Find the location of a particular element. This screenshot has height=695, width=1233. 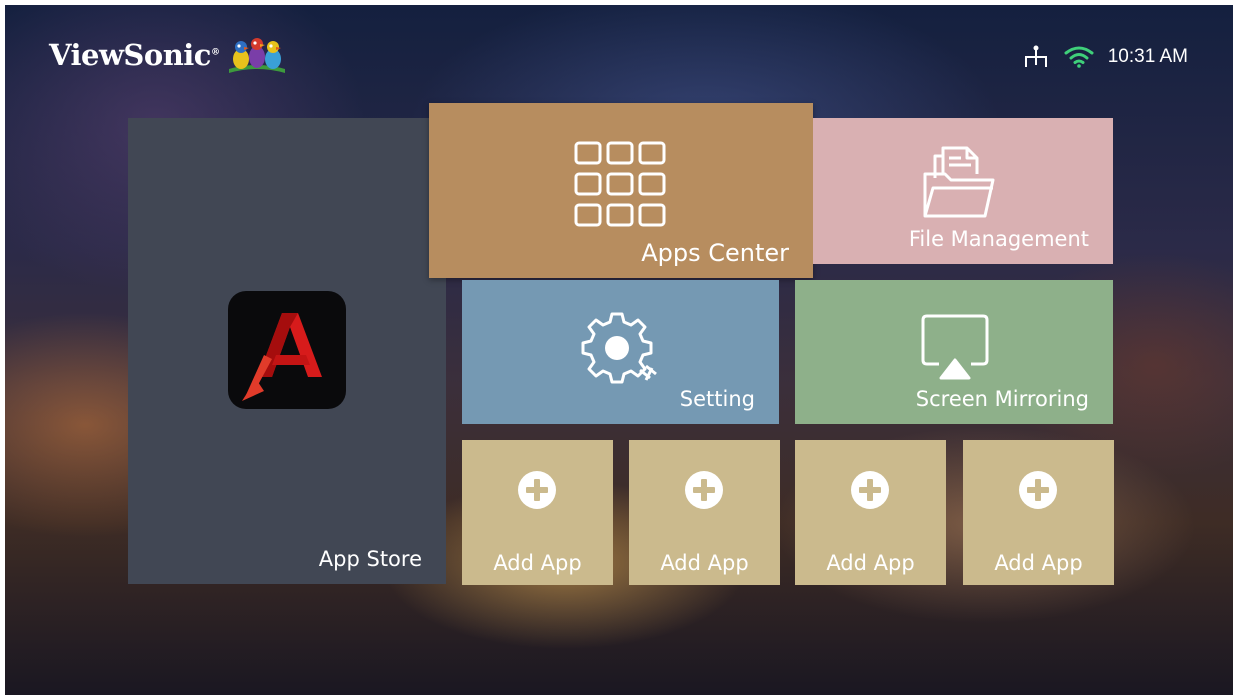

gear-icon is located at coordinates (619, 348).